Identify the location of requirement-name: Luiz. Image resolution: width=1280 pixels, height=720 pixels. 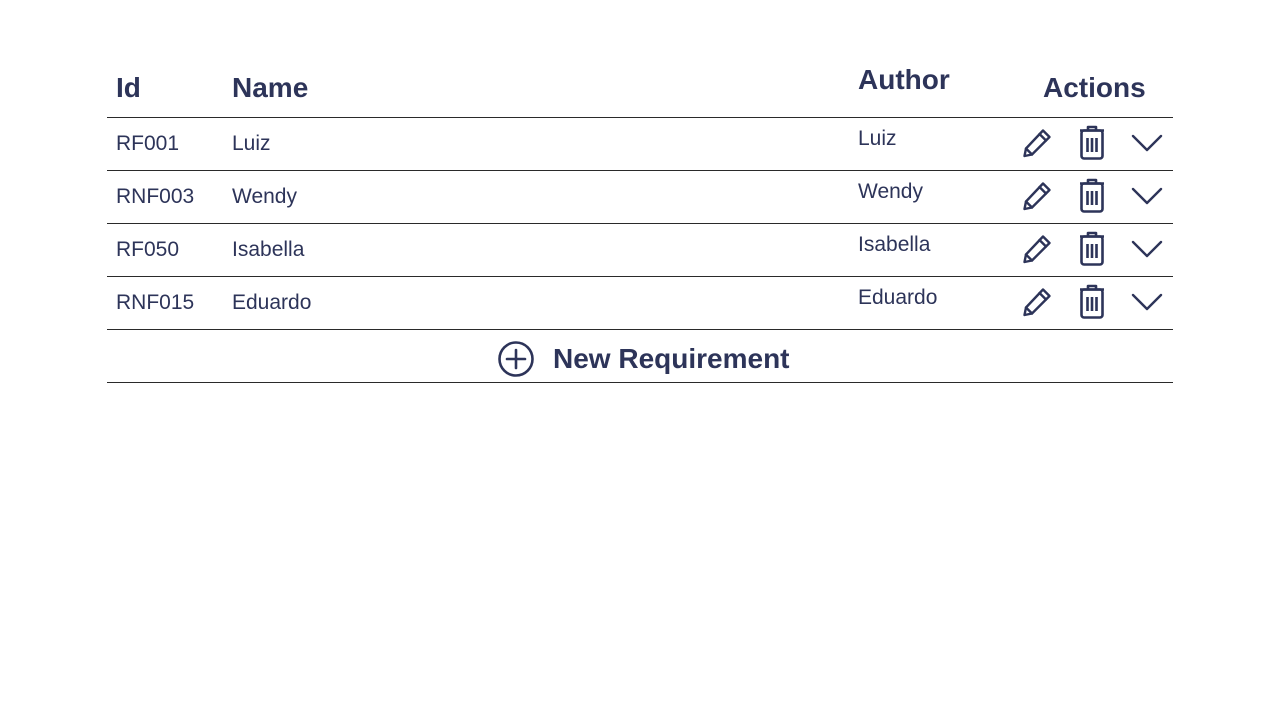
(251, 143).